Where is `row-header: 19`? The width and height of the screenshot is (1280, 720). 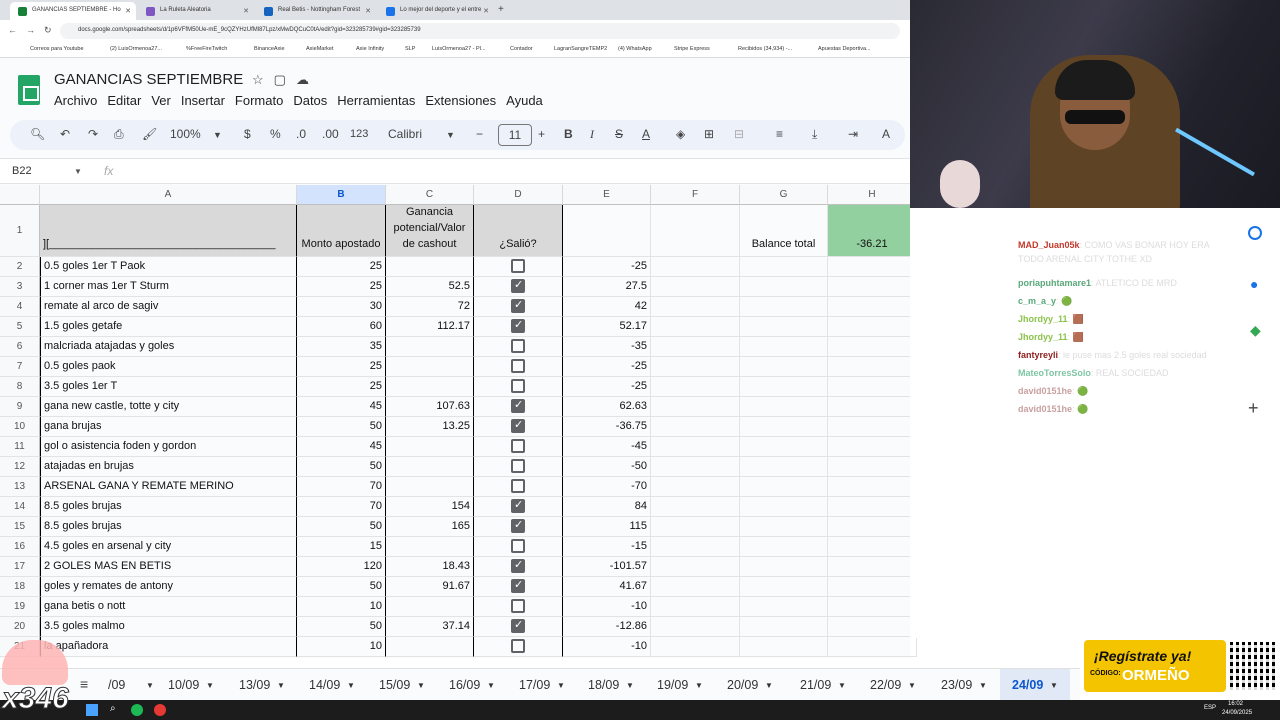
row-header: 19 is located at coordinates (20, 607).